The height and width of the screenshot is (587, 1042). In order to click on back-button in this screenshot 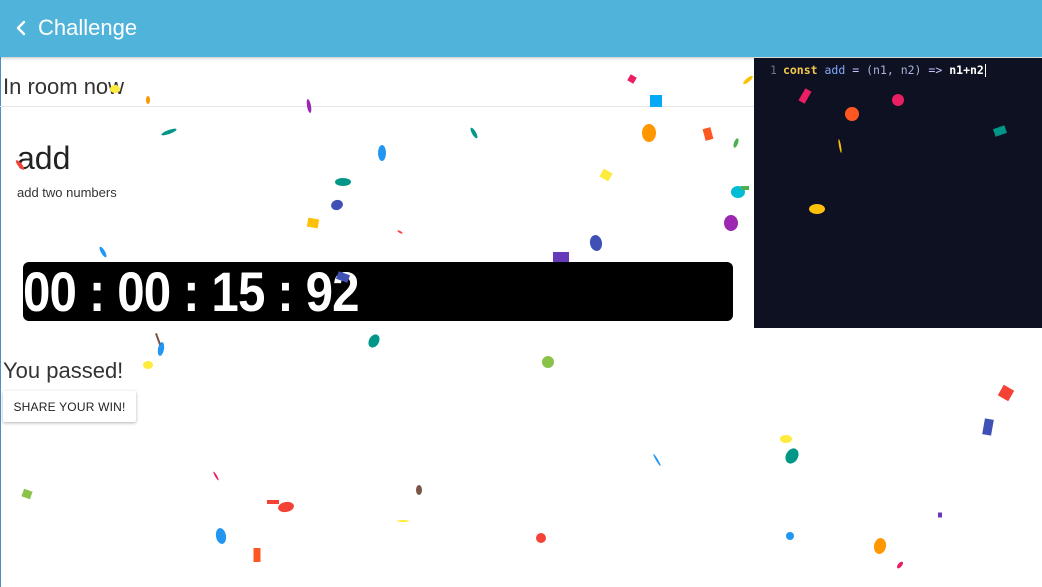, I will do `click(21, 28)`.